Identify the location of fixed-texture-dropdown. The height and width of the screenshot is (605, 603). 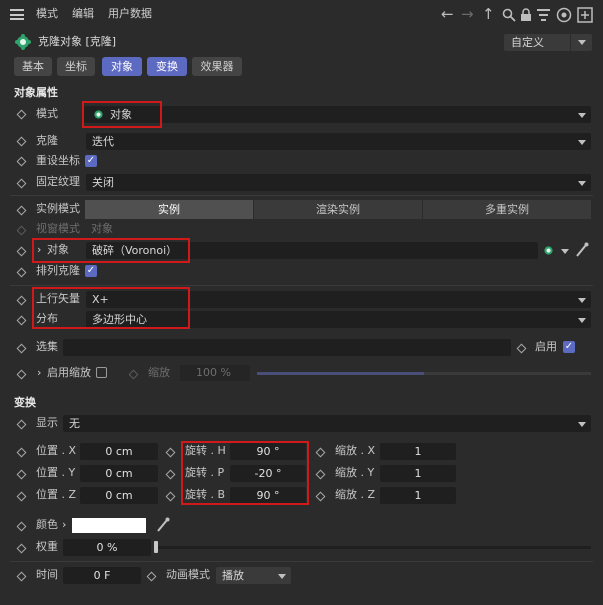
(338, 182).